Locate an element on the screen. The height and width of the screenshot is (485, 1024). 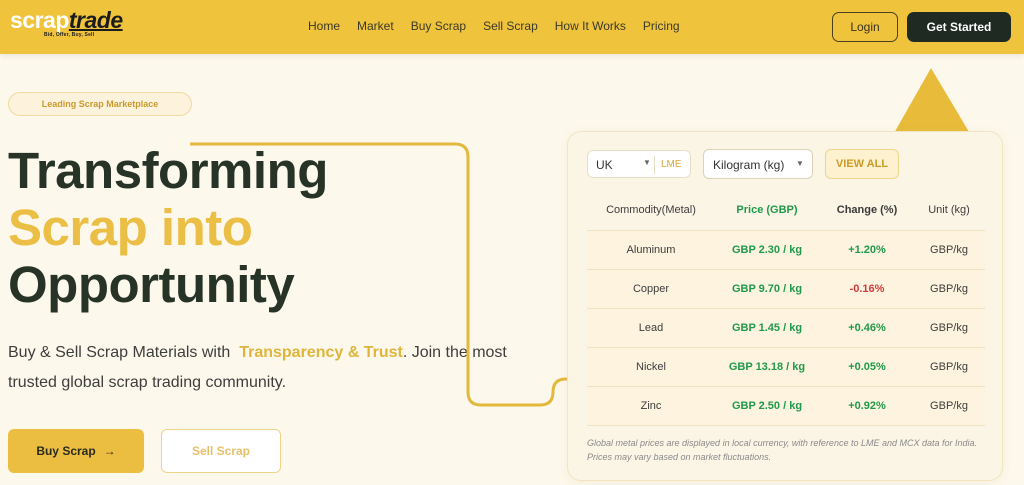
nav-sell-scrap: Sell Scrap is located at coordinates (510, 26).